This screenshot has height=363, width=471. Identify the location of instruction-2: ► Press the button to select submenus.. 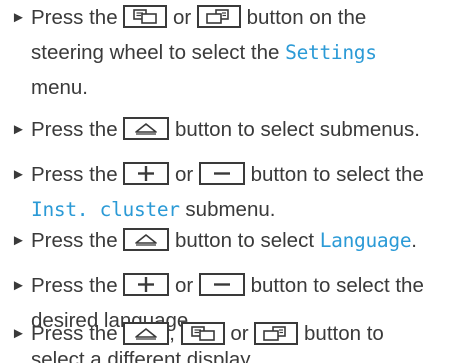
(239, 129).